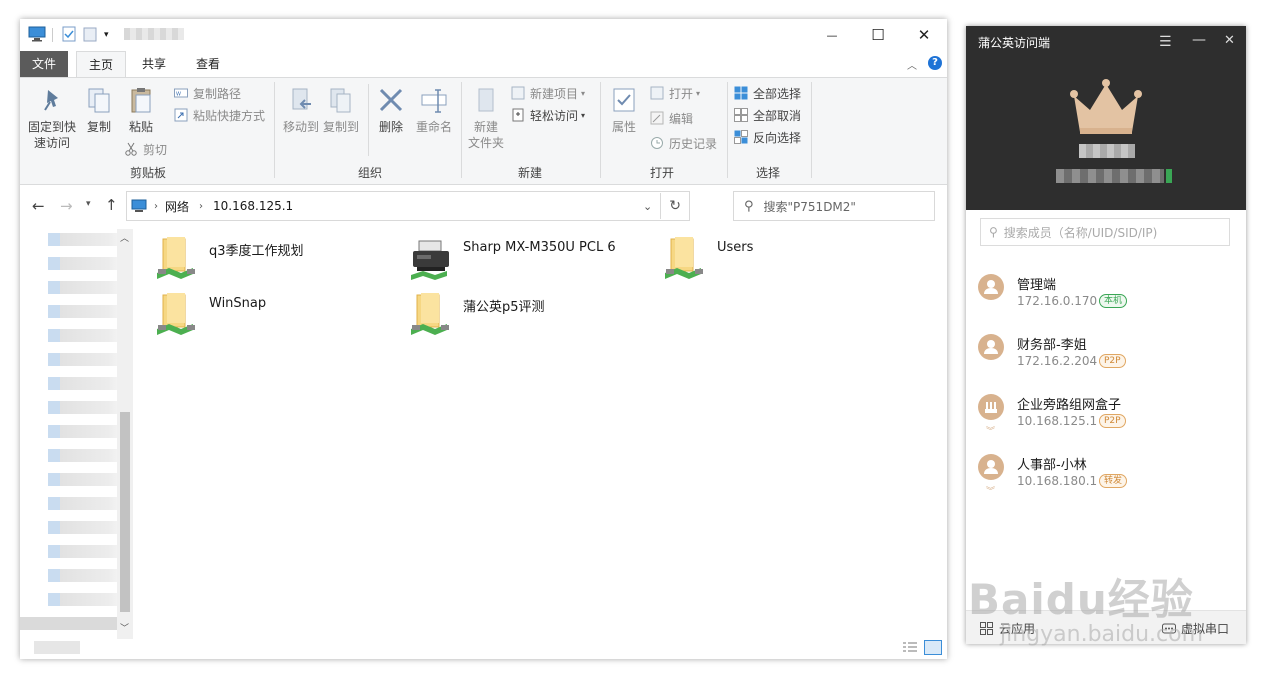 The height and width of the screenshot is (679, 1266). Describe the element at coordinates (52, 118) in the screenshot. I see `pin-quick-access-button: 固定到快 速访问` at that location.